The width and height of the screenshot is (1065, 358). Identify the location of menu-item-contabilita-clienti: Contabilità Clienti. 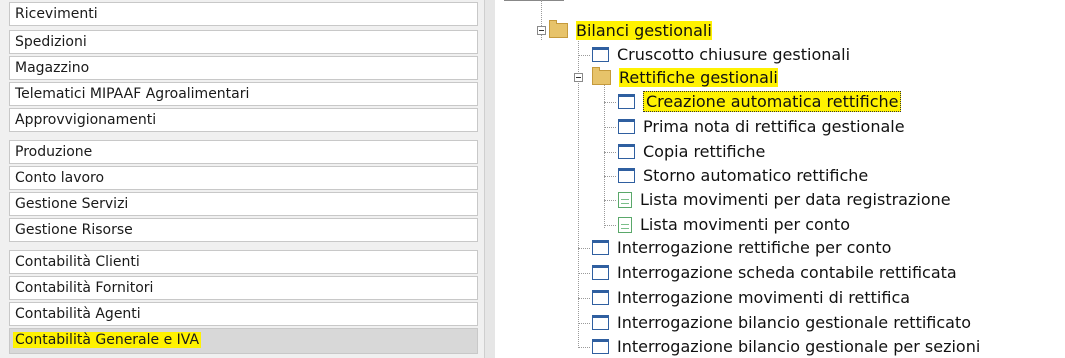
(243, 262).